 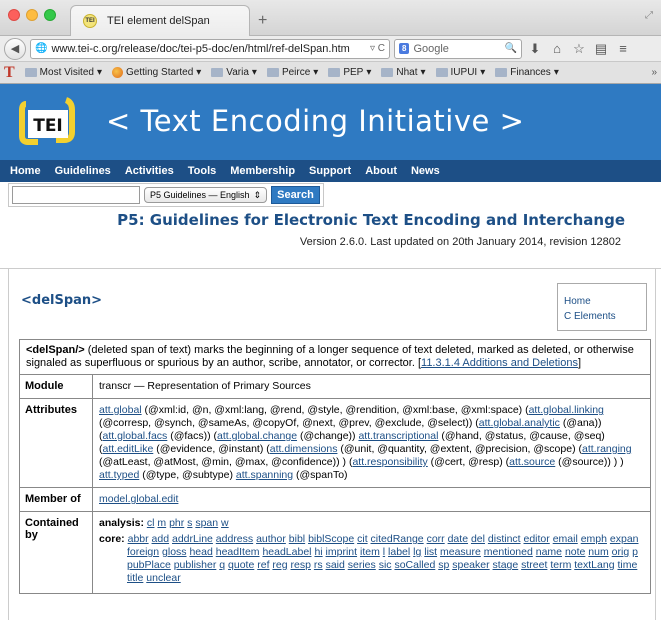 I want to click on contained-by-link: term, so click(x=560, y=565).